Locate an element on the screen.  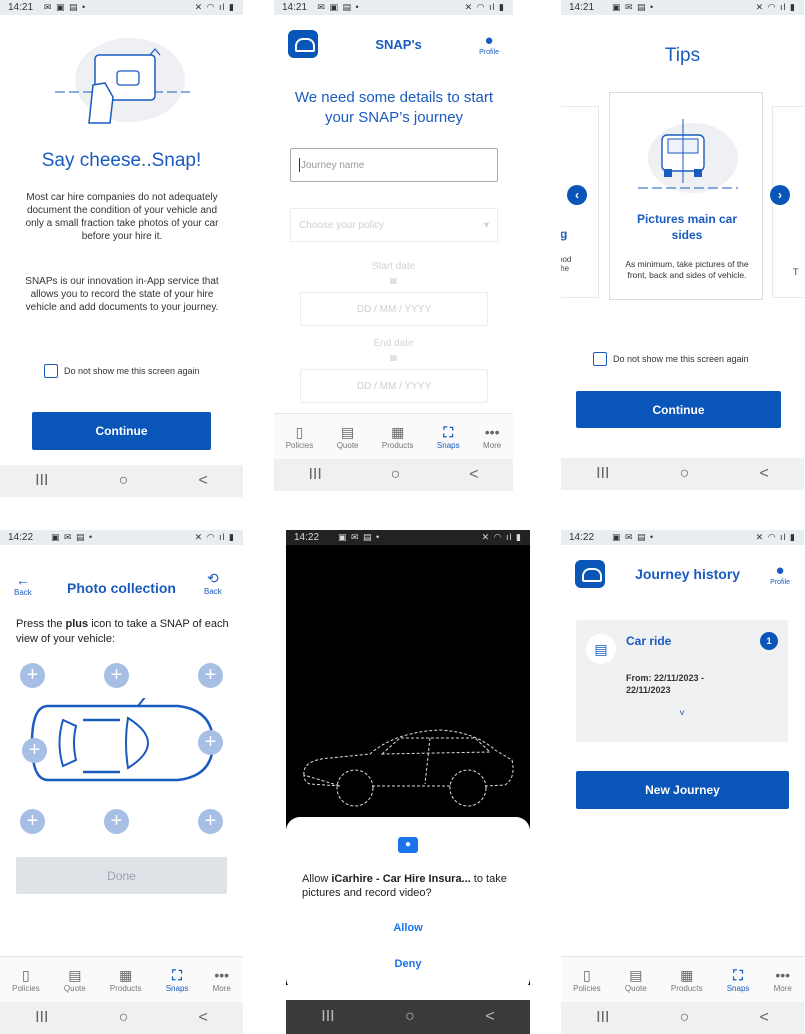
allow-button: Allow is located at coordinates (408, 928).